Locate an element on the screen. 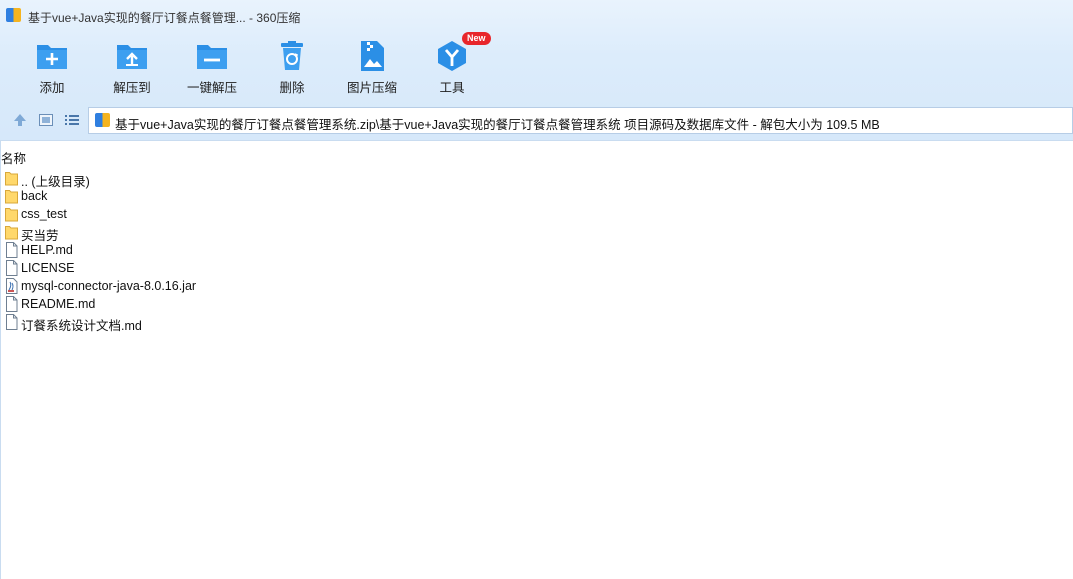 This screenshot has width=1073, height=579. column-header-label: 名称 is located at coordinates (14, 159).